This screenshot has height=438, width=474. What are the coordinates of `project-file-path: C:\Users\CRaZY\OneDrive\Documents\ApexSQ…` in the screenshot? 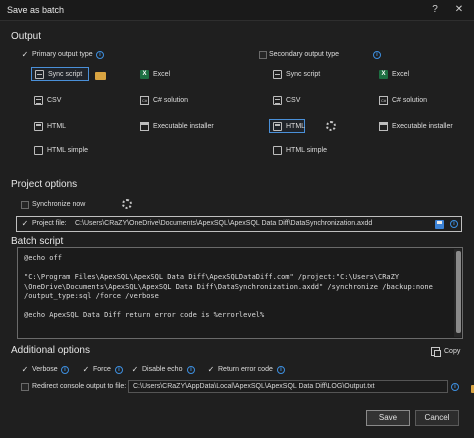 It's located at (251, 224).